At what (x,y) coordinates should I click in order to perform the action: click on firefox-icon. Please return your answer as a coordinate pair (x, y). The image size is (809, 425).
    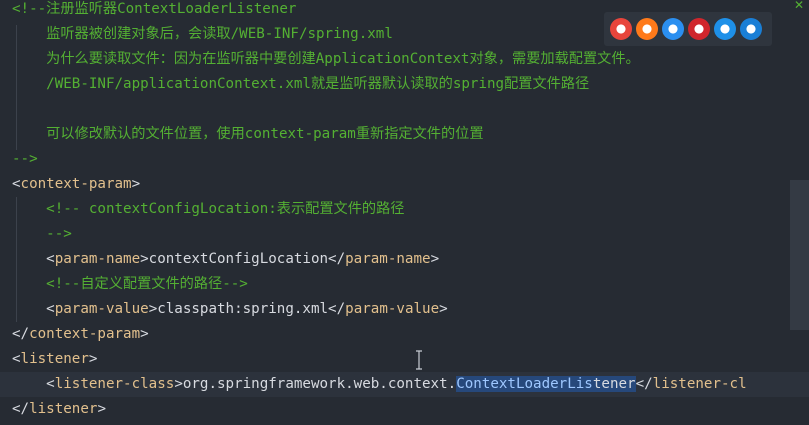
    Looking at the image, I should click on (647, 29).